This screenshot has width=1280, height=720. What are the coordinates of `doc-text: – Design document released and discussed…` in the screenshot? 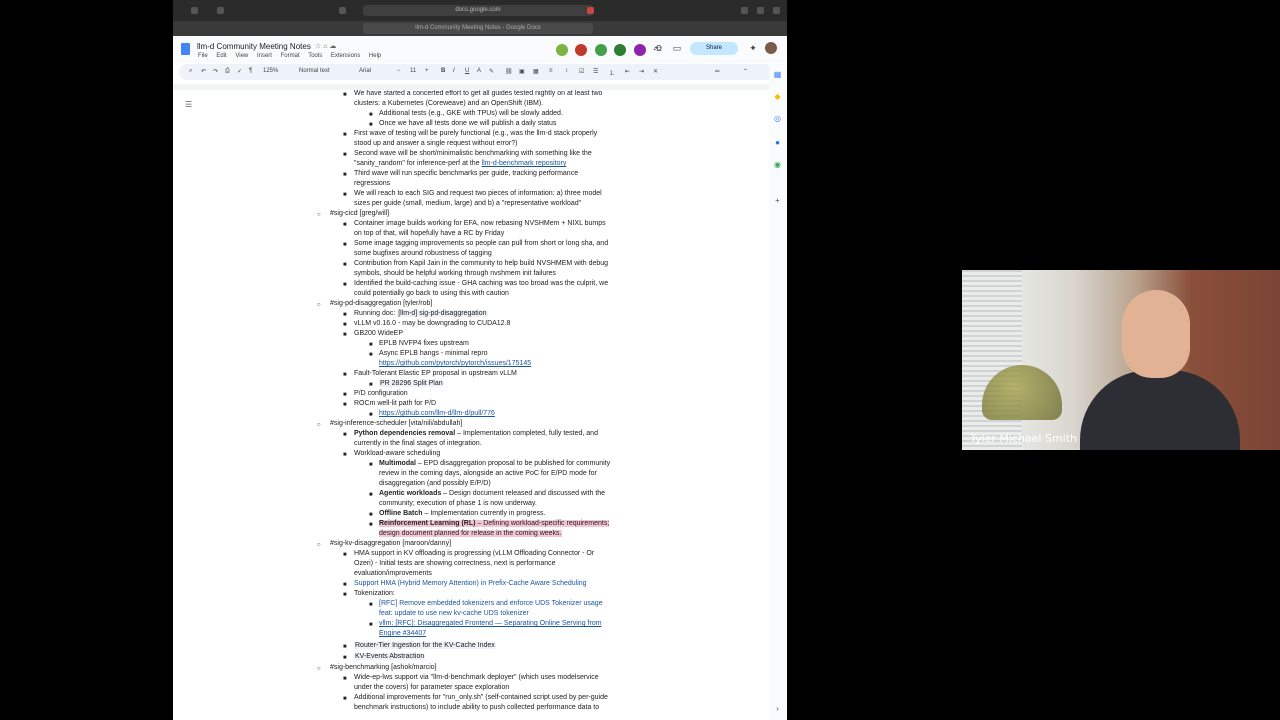 It's located at (523, 493).